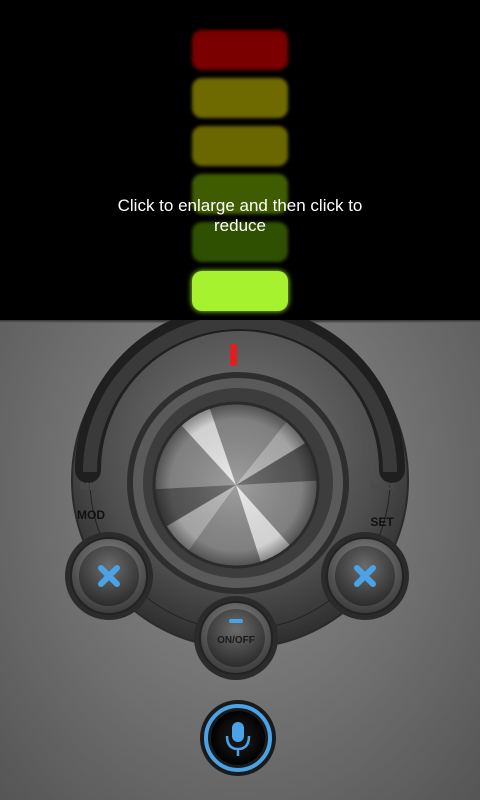 Image resolution: width=480 pixels, height=800 pixels. I want to click on dial-position-indicator, so click(233, 355).